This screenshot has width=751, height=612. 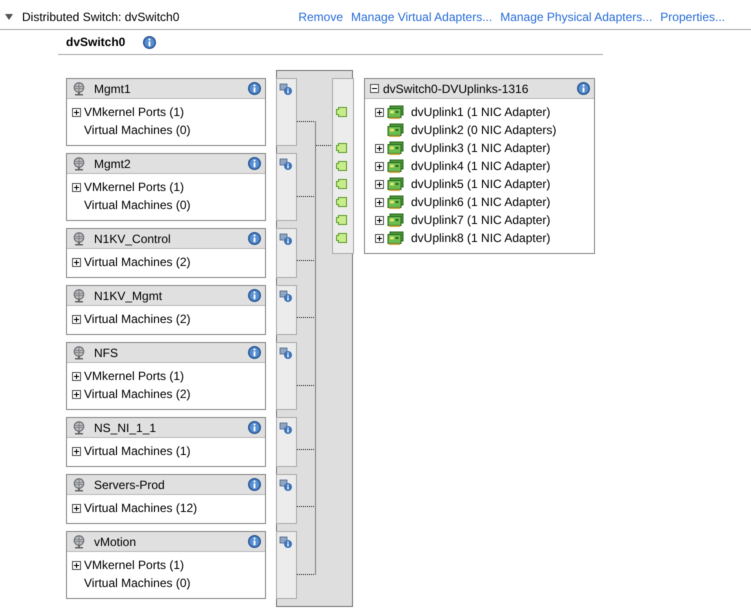 What do you see at coordinates (96, 42) in the screenshot?
I see `switch-name: dvSwitch0` at bounding box center [96, 42].